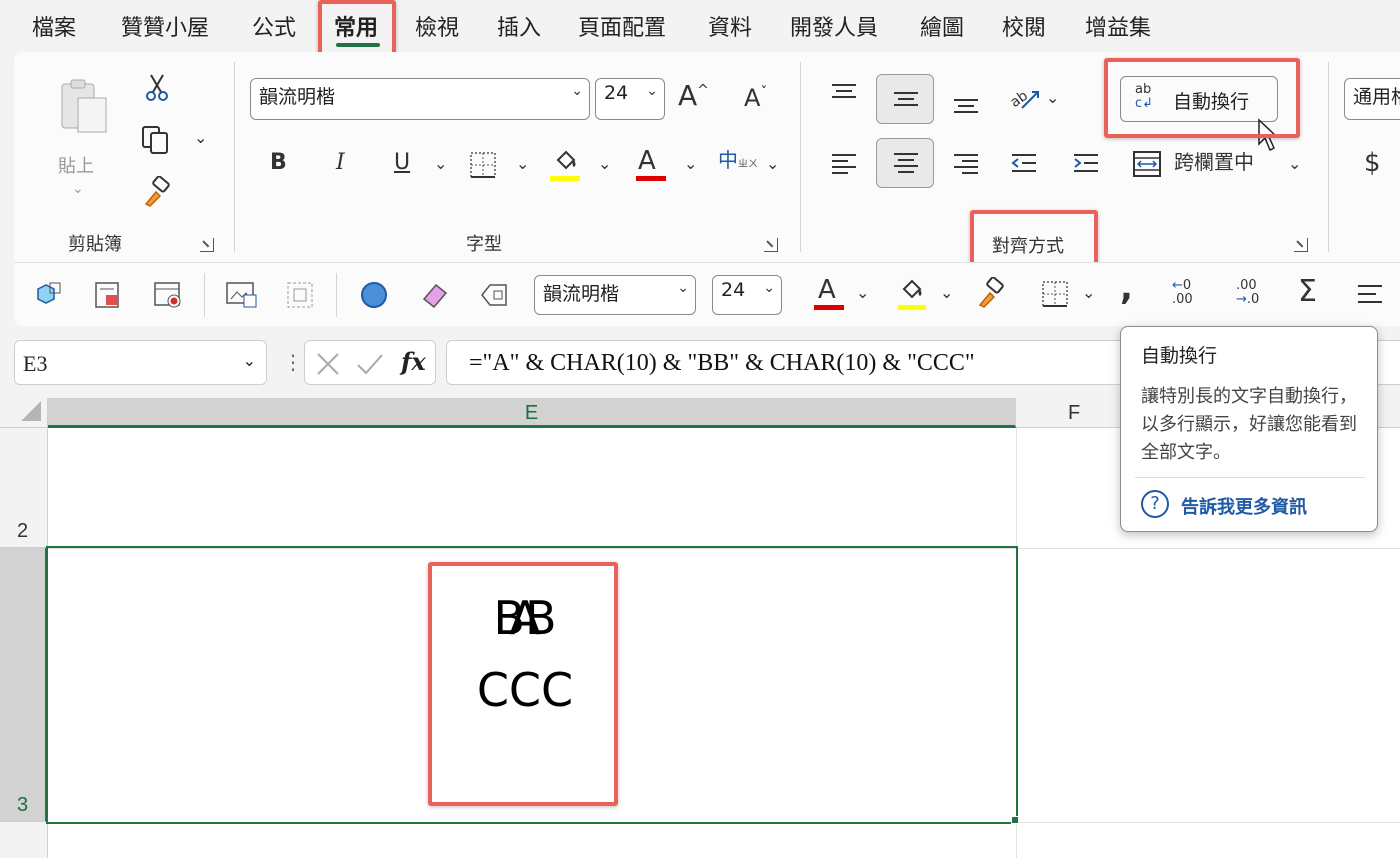 Image resolution: width=1400 pixels, height=858 pixels. I want to click on decrease-indent-icon, so click(1024, 164).